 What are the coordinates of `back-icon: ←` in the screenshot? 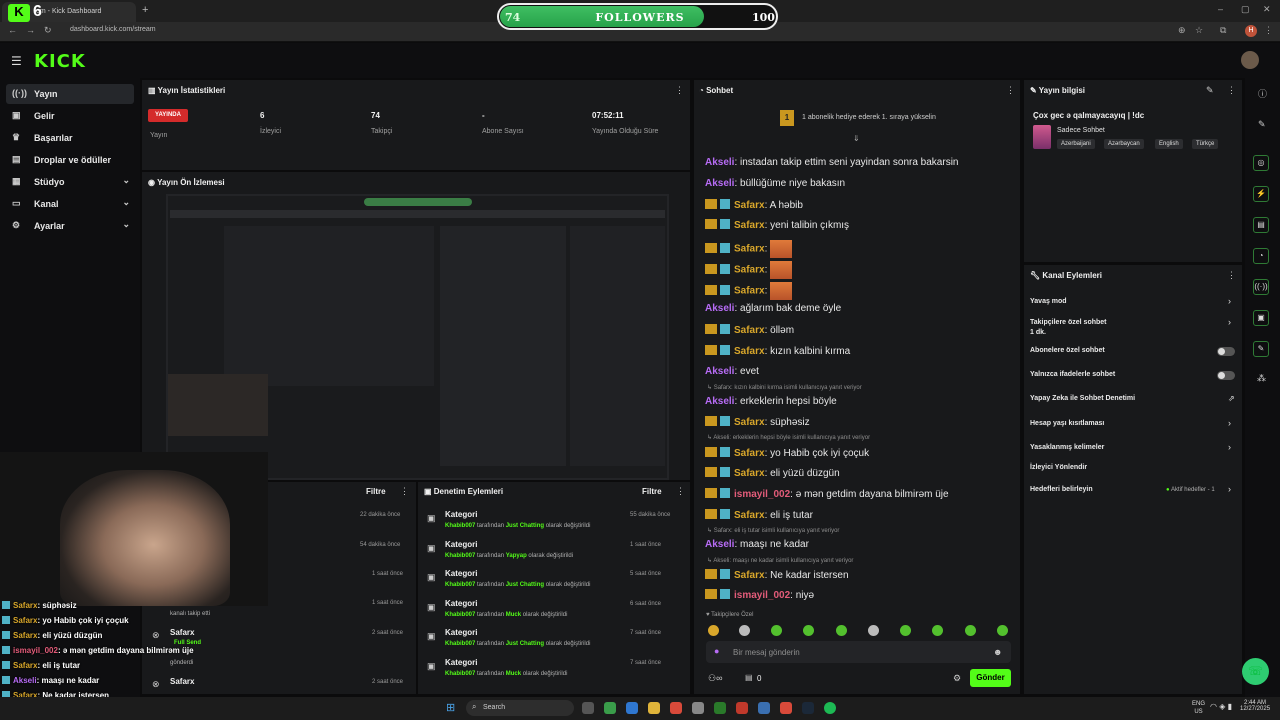 It's located at (12, 30).